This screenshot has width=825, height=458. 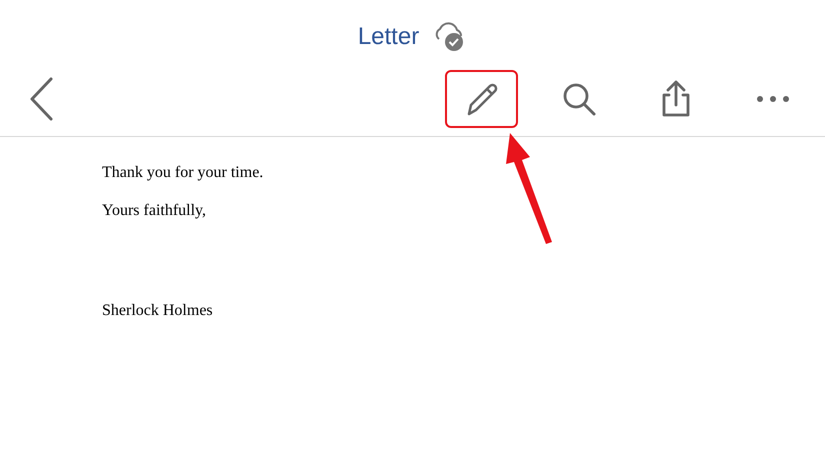 What do you see at coordinates (183, 173) in the screenshot?
I see `letter-line: Thank you for your time.` at bounding box center [183, 173].